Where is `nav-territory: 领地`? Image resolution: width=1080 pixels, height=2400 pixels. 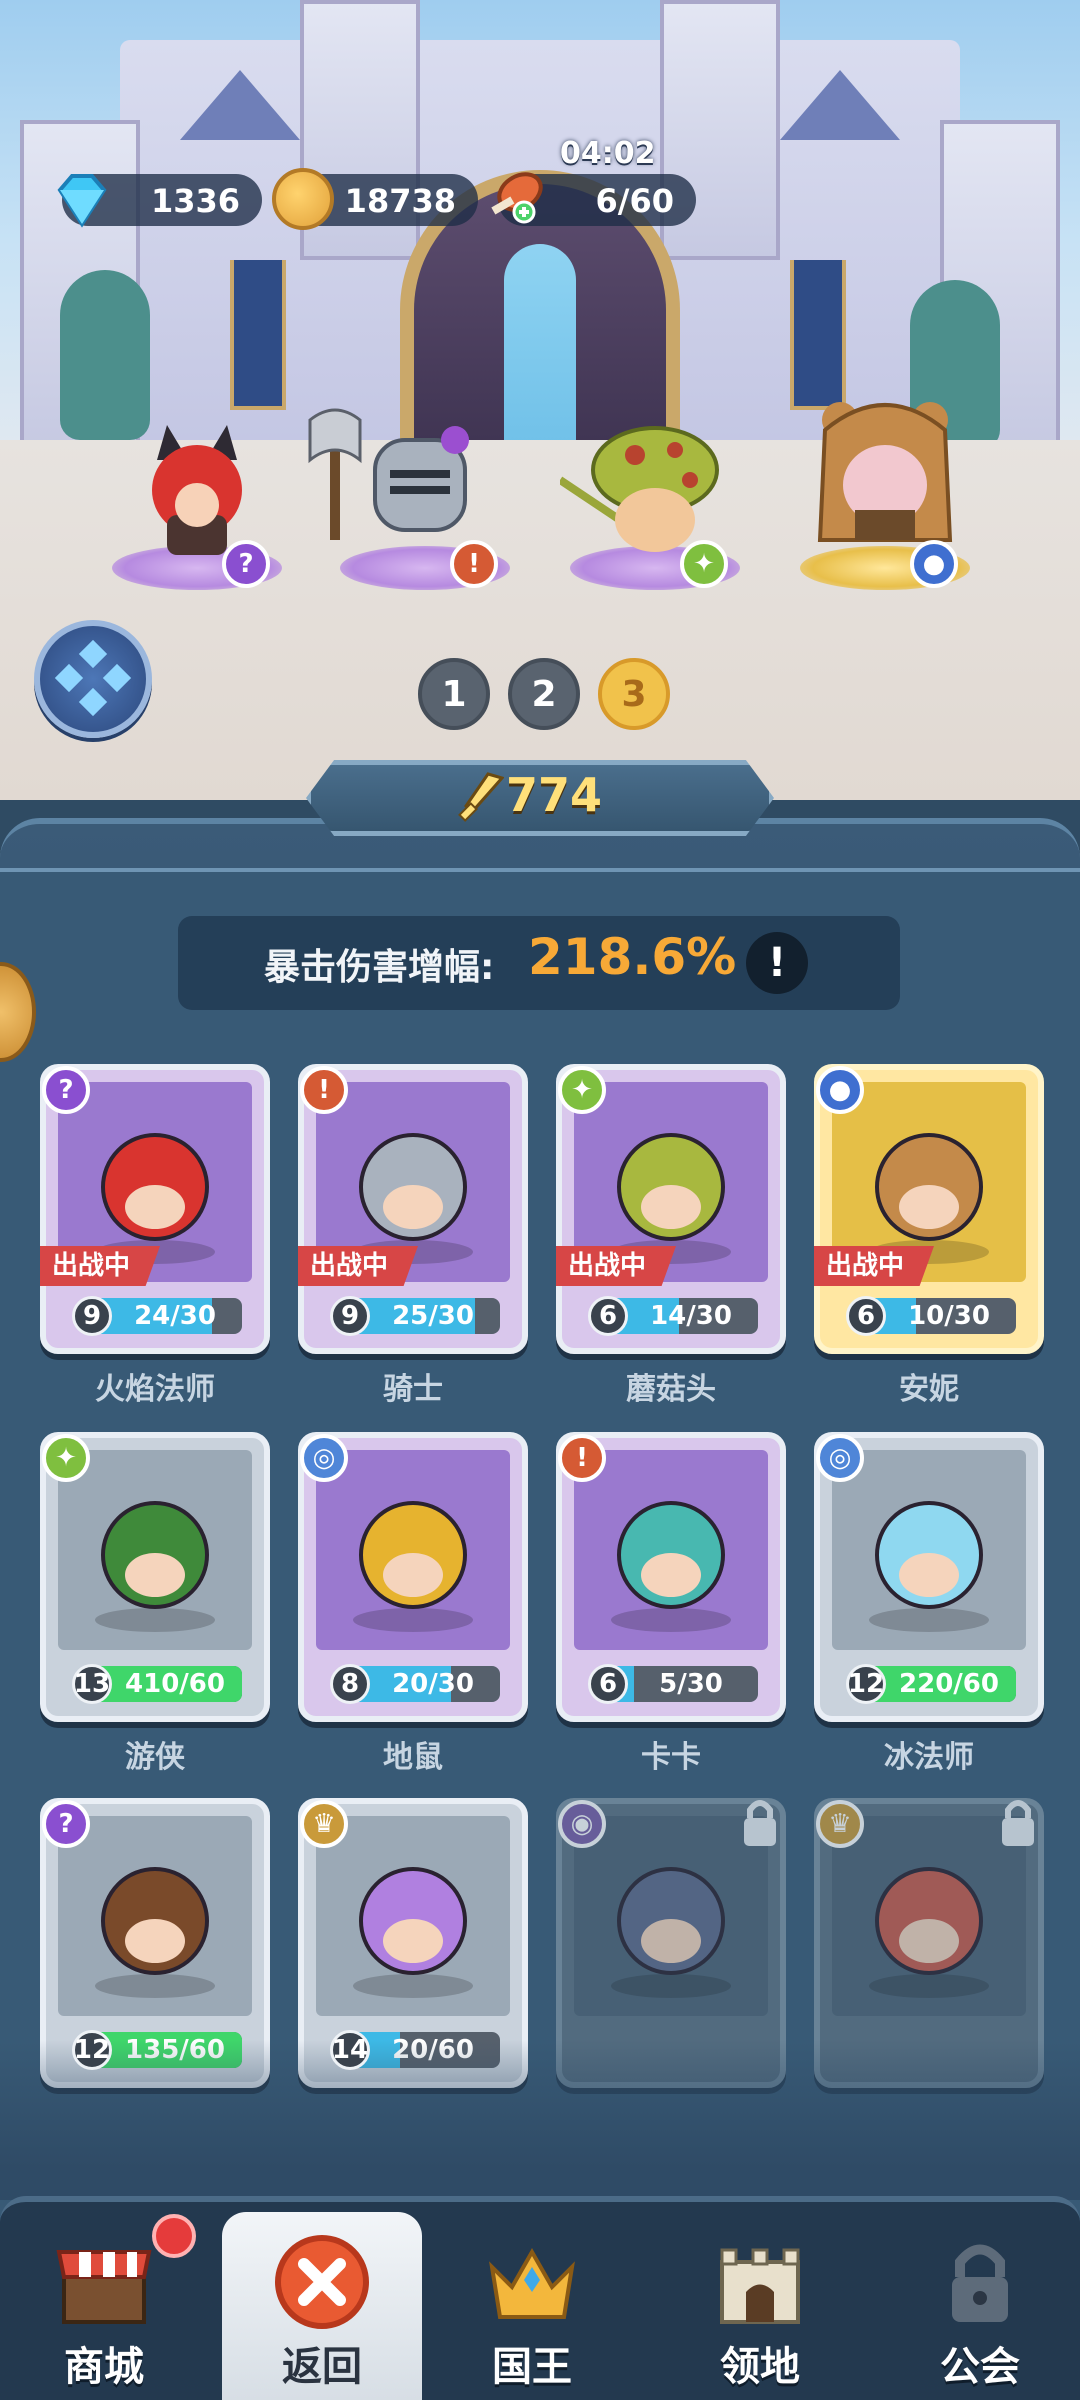
nav-territory: 领地 is located at coordinates (760, 2306).